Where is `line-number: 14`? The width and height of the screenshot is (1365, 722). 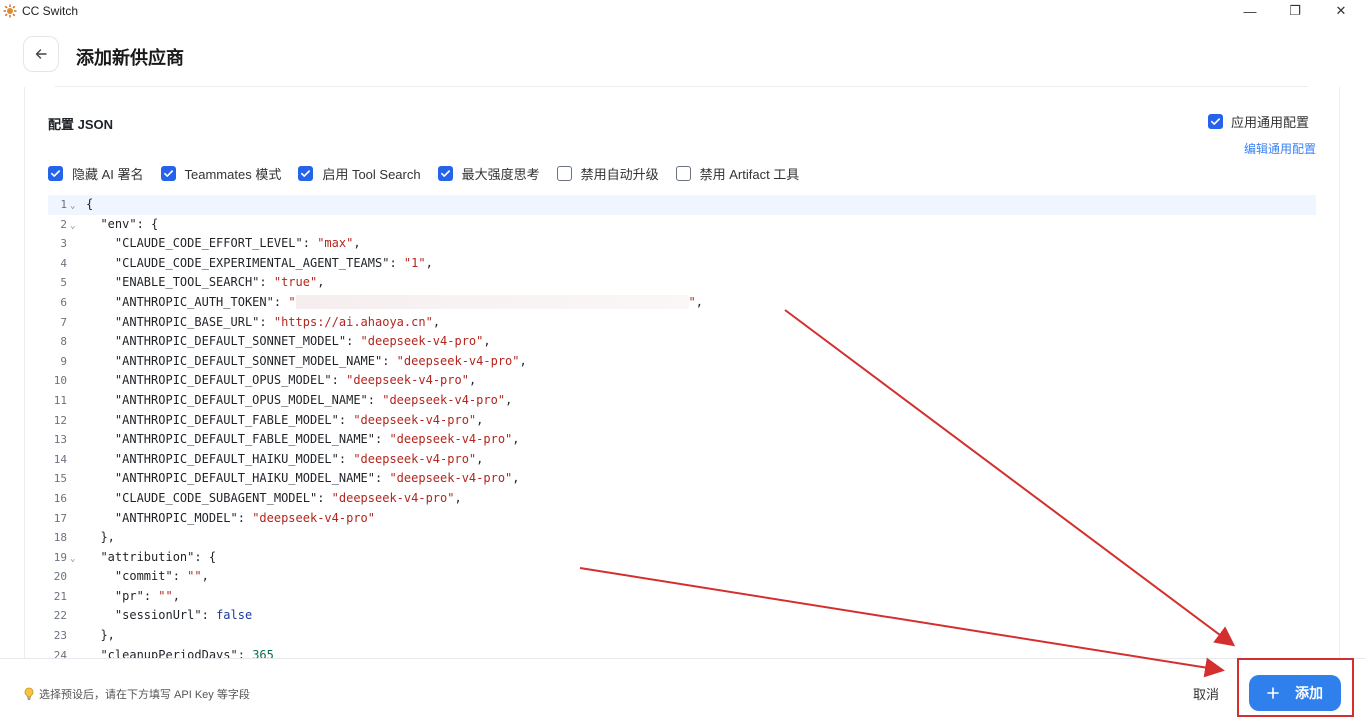 line-number: 14 is located at coordinates (60, 459).